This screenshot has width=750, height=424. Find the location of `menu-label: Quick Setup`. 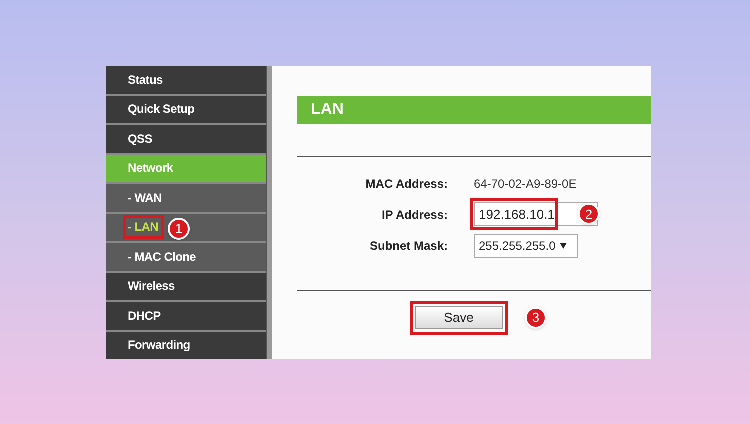

menu-label: Quick Setup is located at coordinates (161, 109).